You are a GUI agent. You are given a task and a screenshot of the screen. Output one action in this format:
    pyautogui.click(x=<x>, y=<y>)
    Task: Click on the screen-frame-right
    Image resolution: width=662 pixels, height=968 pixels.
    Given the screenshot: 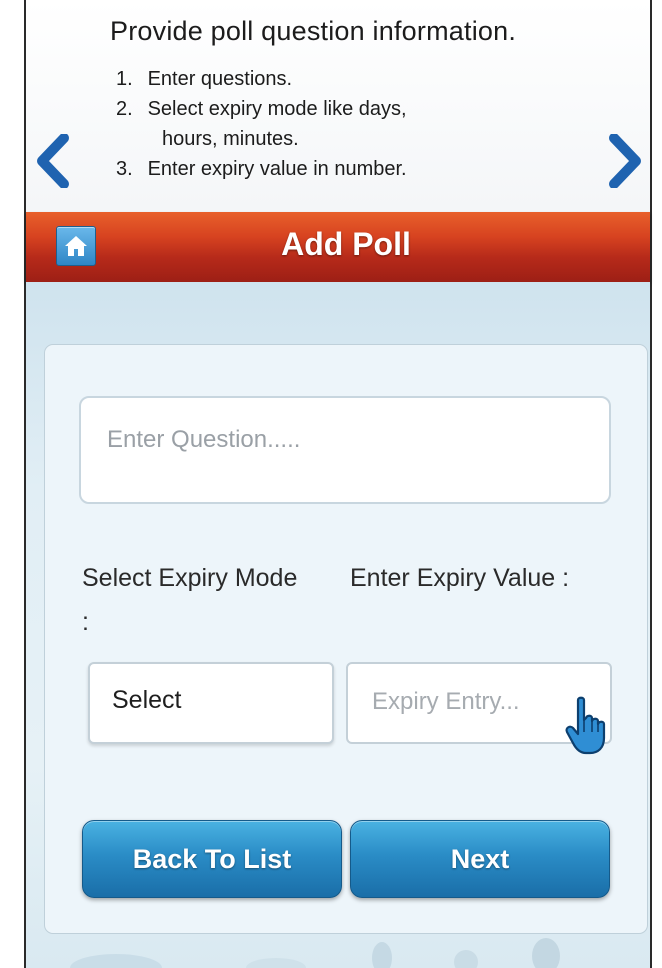 What is the action you would take?
    pyautogui.click(x=656, y=484)
    